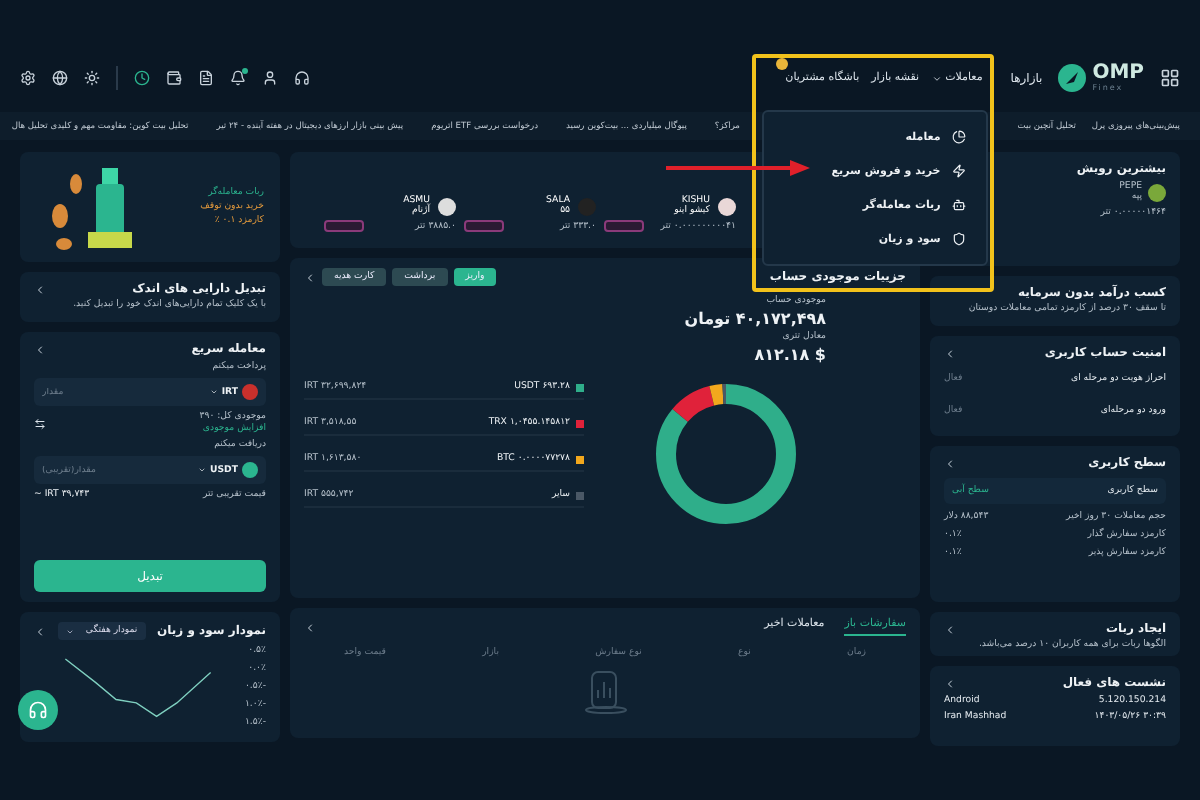 This screenshot has height=800, width=1200. Describe the element at coordinates (174, 78) in the screenshot. I see `wallet-icon` at that location.